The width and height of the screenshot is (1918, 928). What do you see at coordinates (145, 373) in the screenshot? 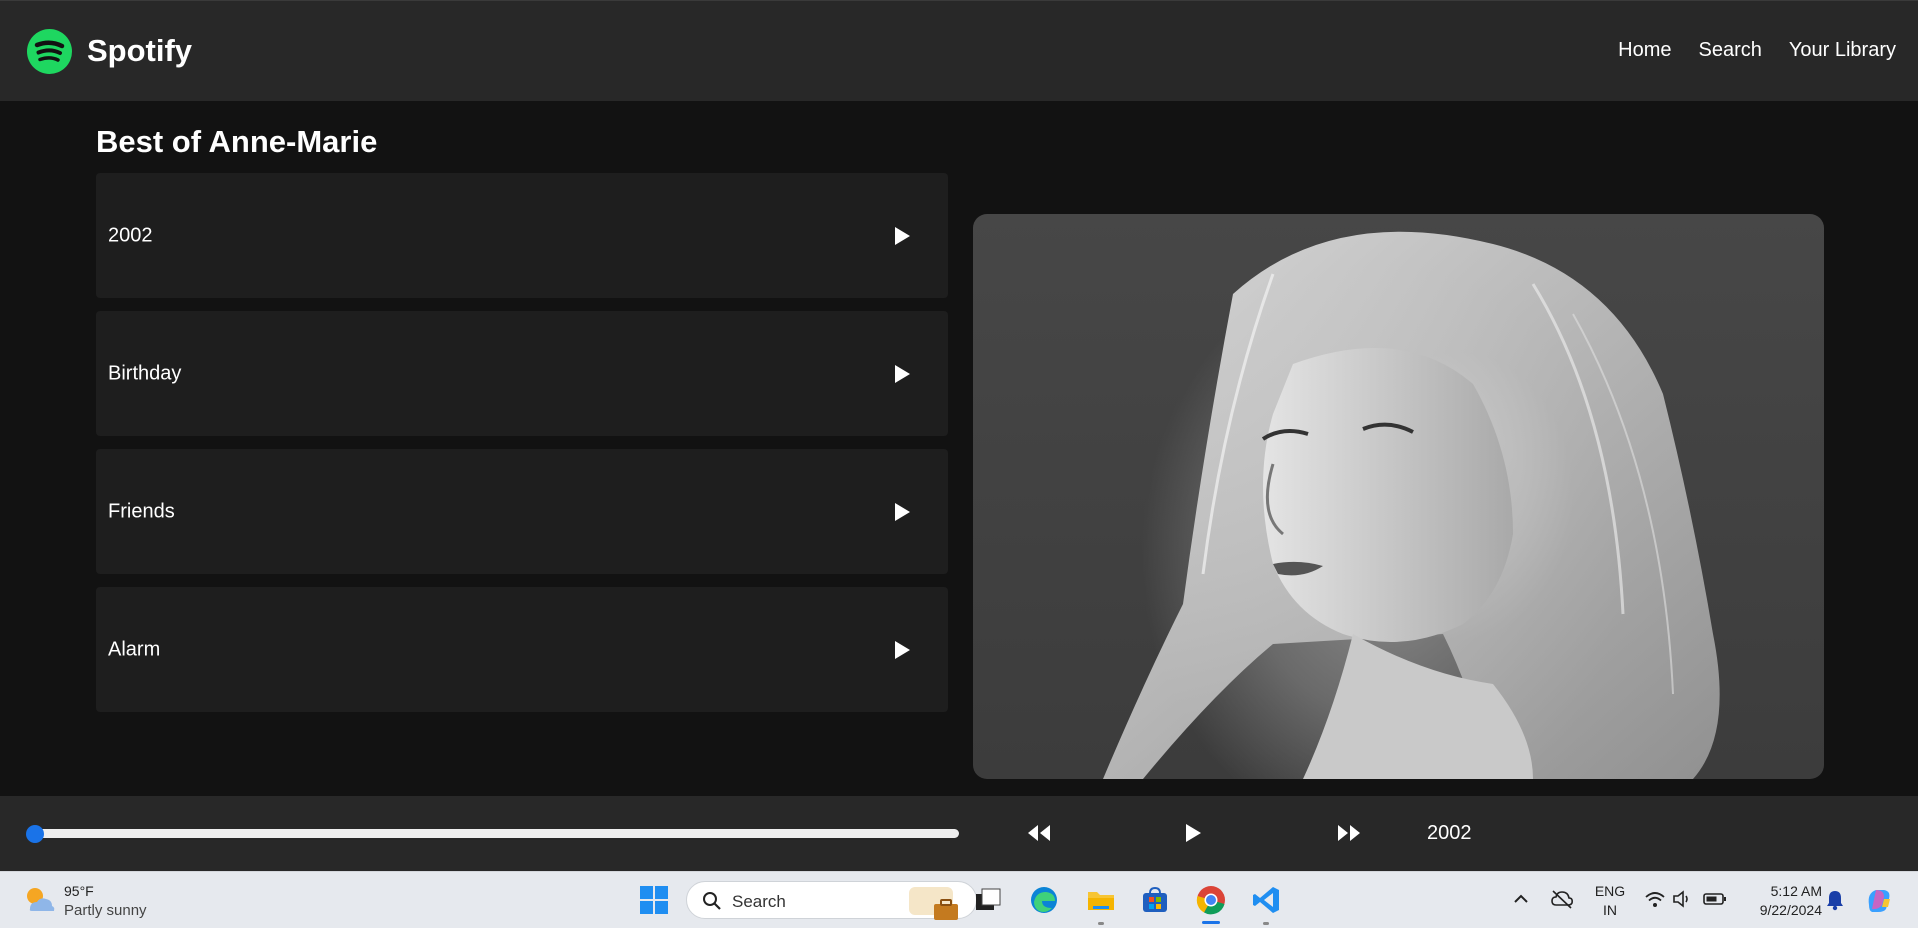
I see `song-name: Birthday` at bounding box center [145, 373].